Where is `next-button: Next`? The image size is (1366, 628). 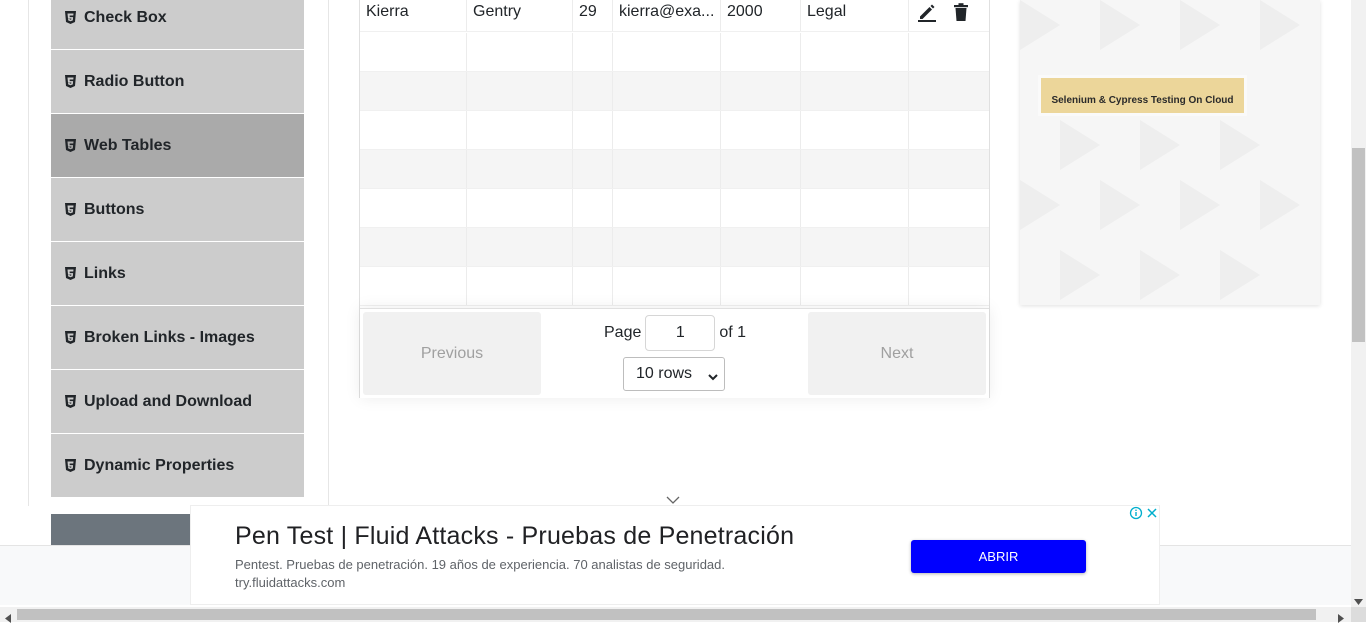 next-button: Next is located at coordinates (897, 353).